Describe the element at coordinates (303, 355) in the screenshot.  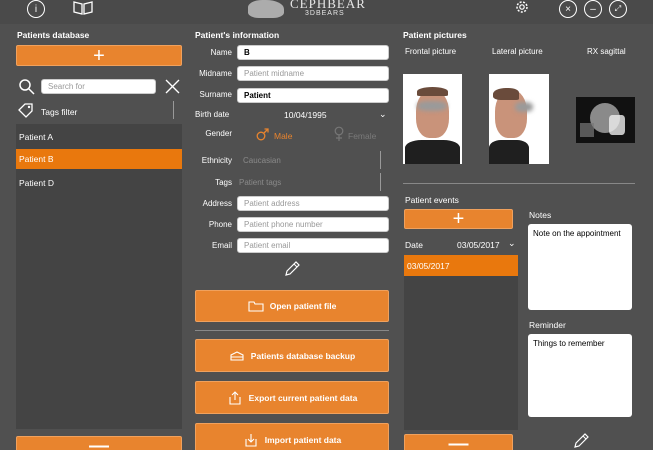
I see `database-backup-label: Patients database backup` at that location.